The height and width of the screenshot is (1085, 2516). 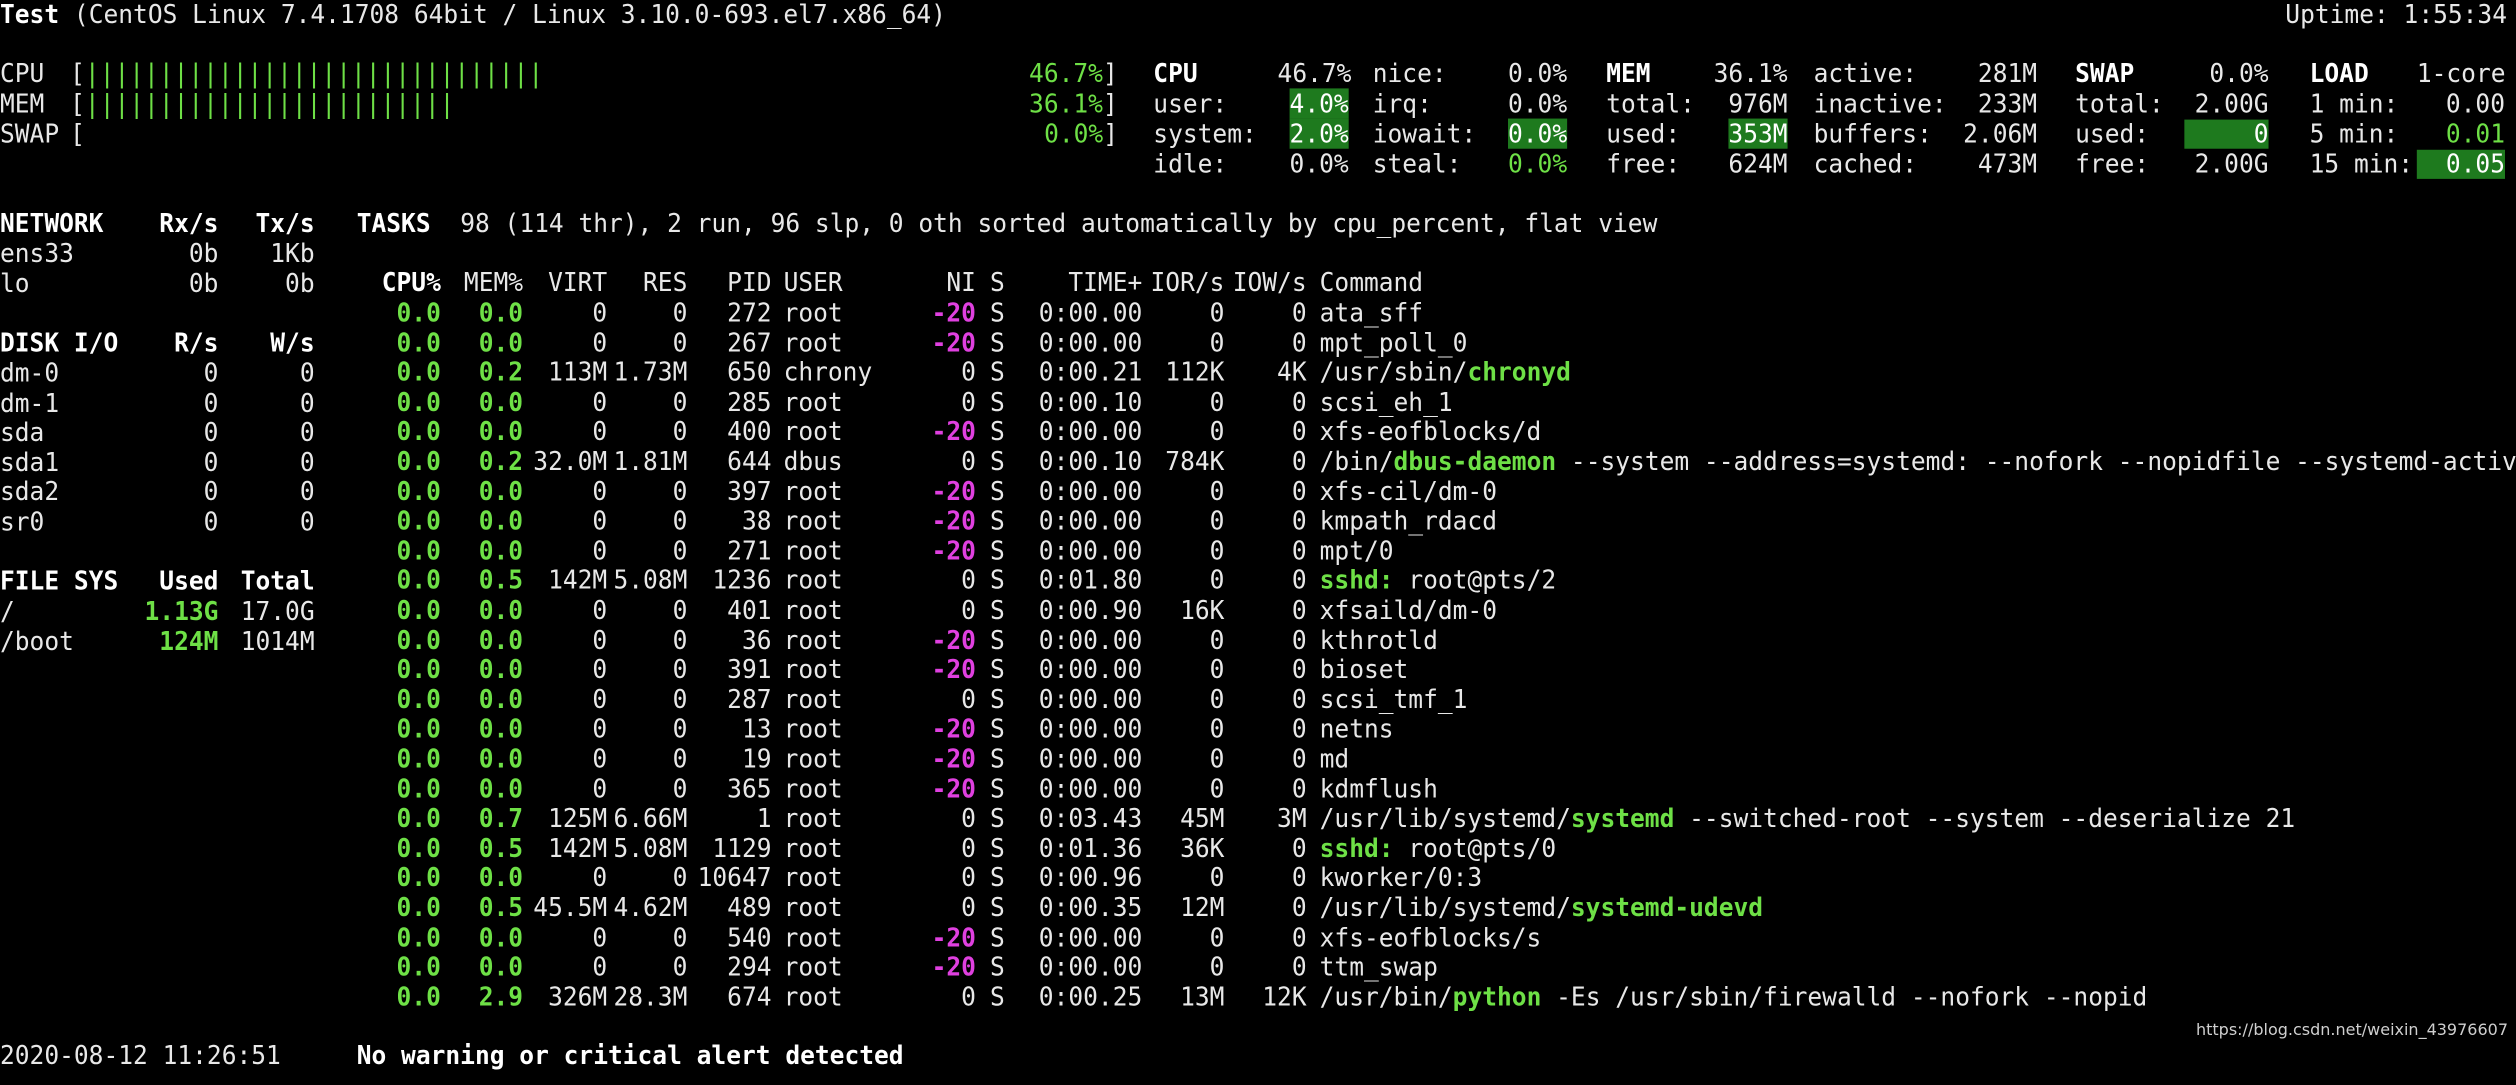 I want to click on process-user: dbus, so click(x=813, y=461).